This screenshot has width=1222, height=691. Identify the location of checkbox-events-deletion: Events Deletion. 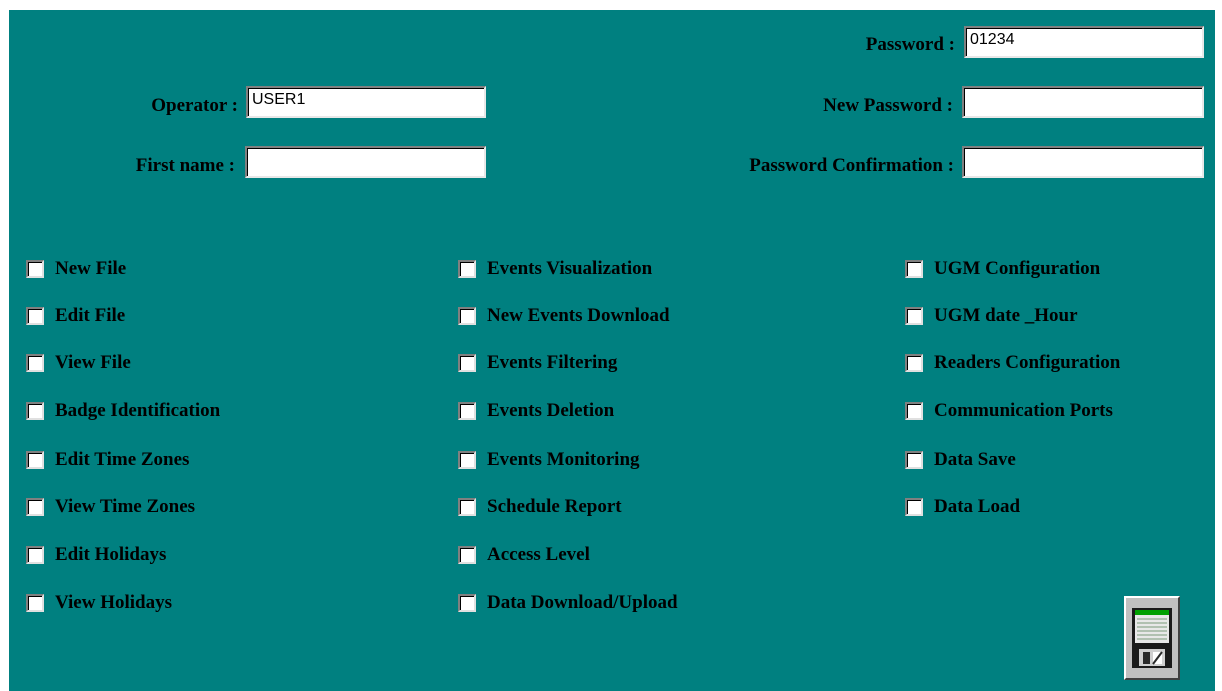
(536, 411).